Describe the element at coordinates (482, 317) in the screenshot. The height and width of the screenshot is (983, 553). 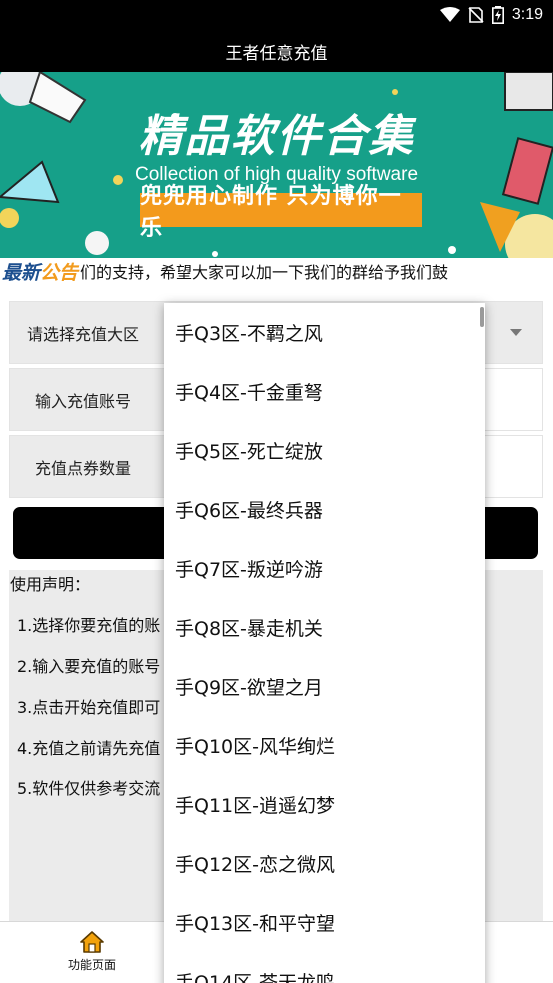
I see `scrollbar` at that location.